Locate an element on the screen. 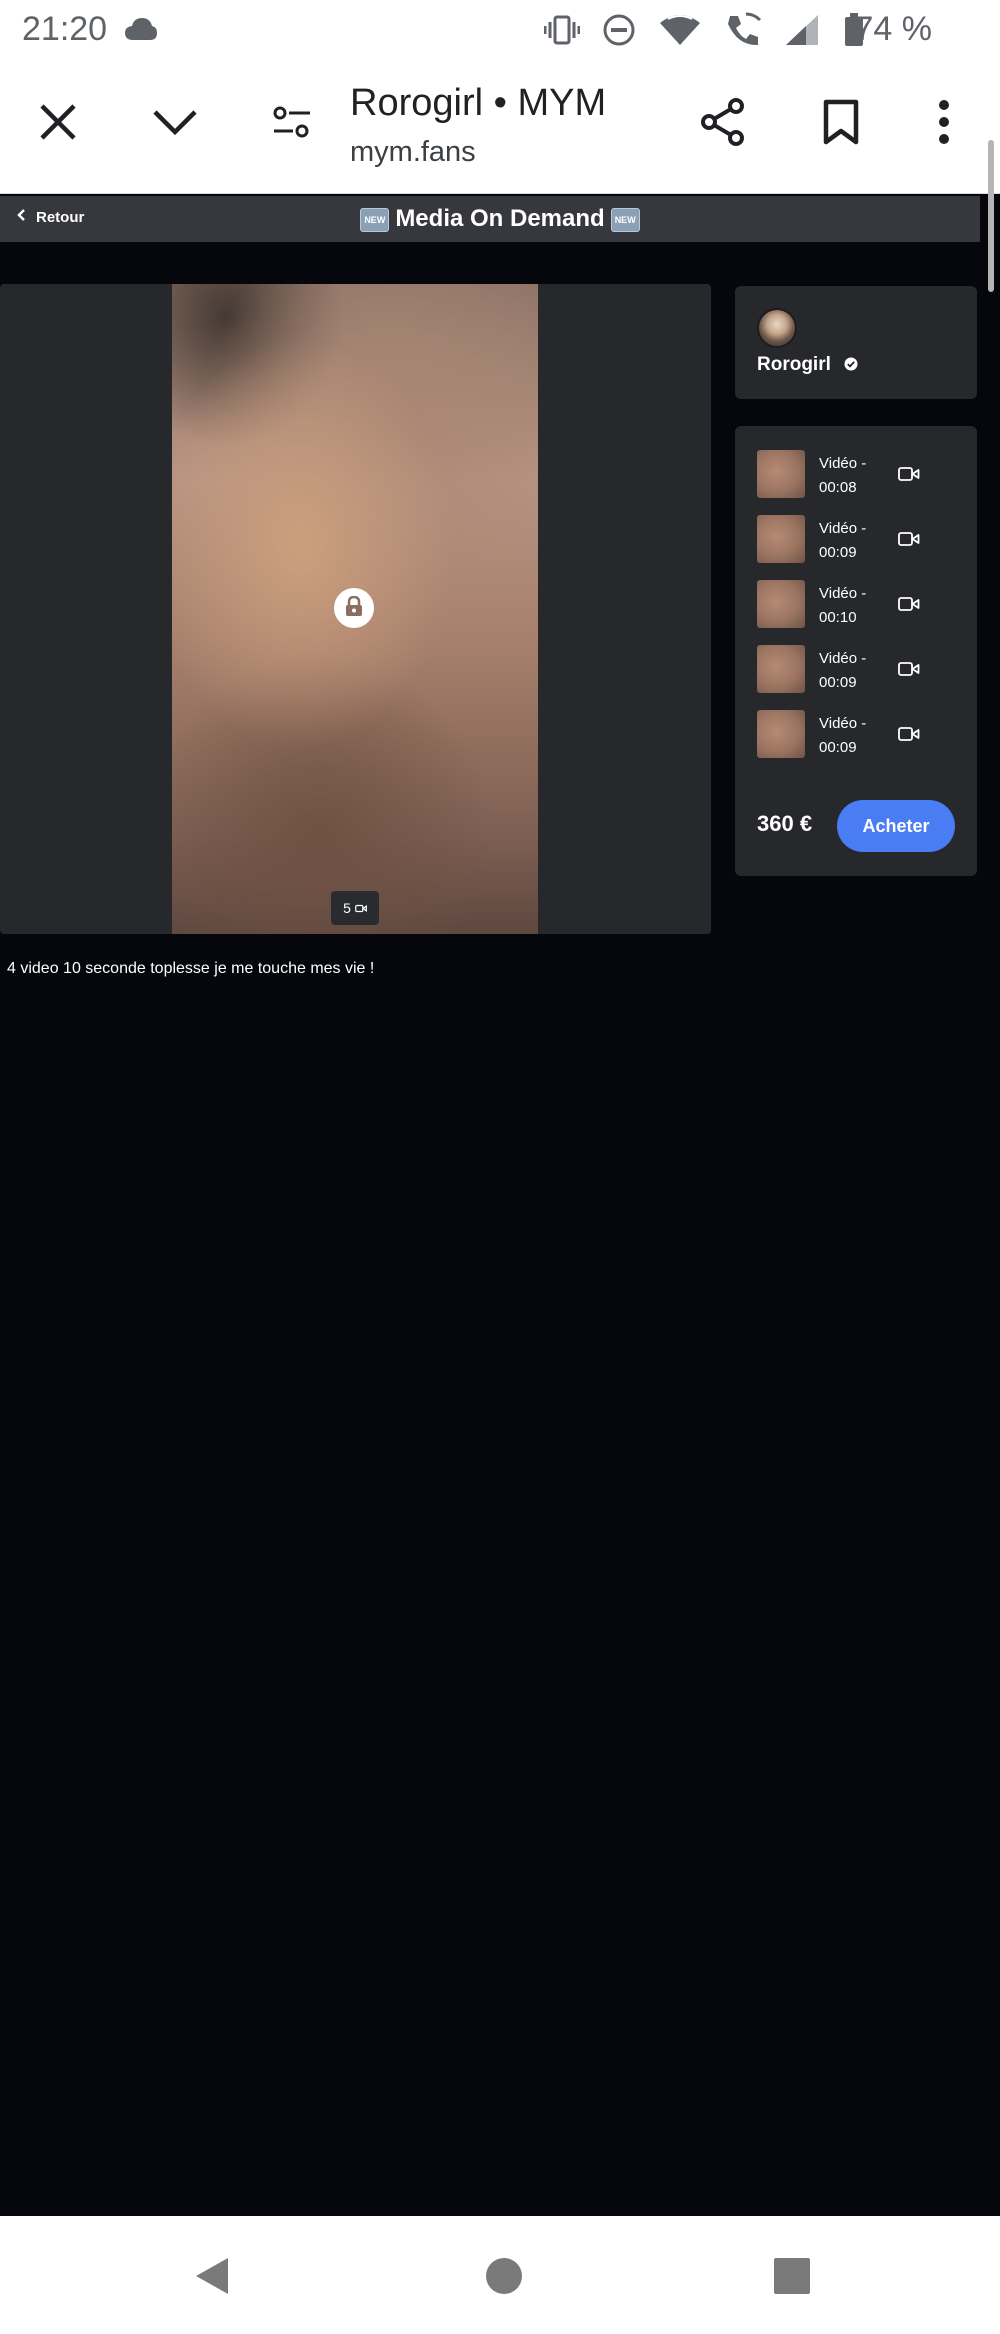 This screenshot has width=1000, height=2334. lock-icon is located at coordinates (354, 608).